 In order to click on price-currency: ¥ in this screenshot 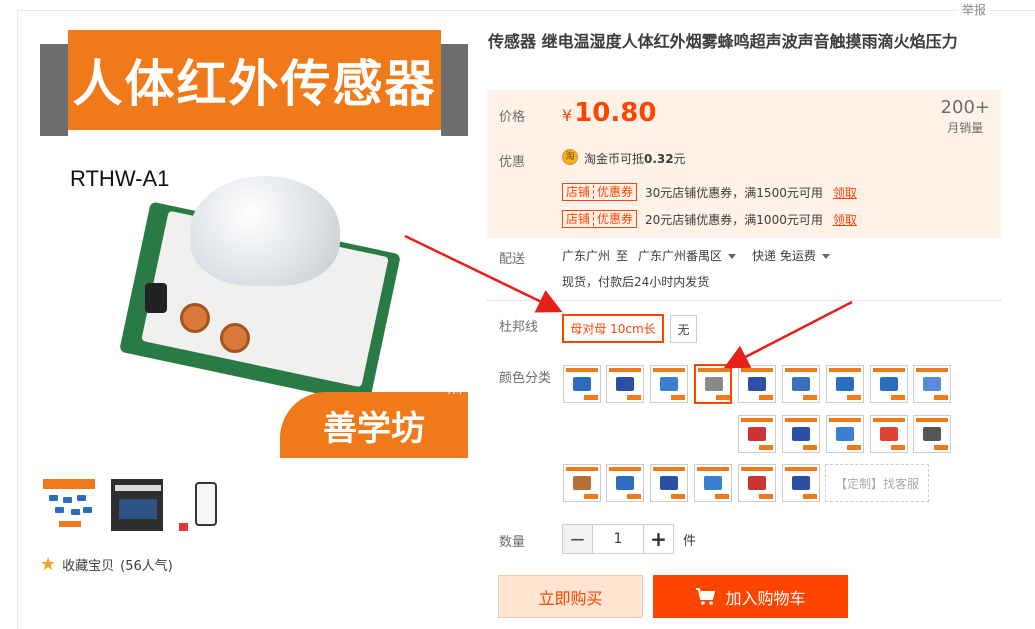, I will do `click(567, 115)`.